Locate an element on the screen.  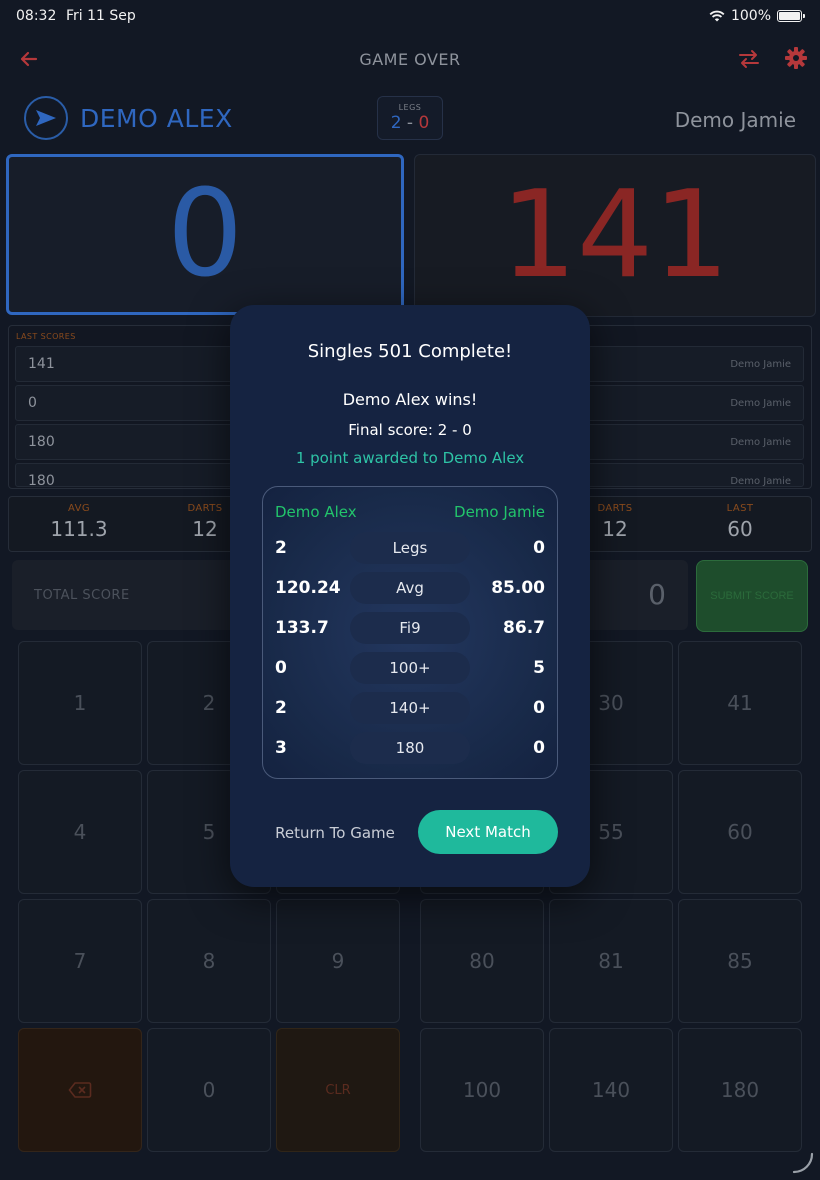
stat-value: 111.3 is located at coordinates (79, 529).